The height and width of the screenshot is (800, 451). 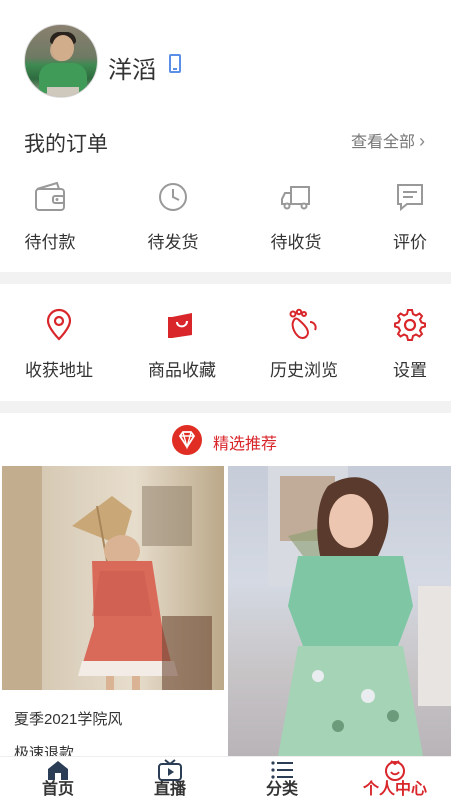 I want to click on diamond-icon, so click(x=187, y=440).